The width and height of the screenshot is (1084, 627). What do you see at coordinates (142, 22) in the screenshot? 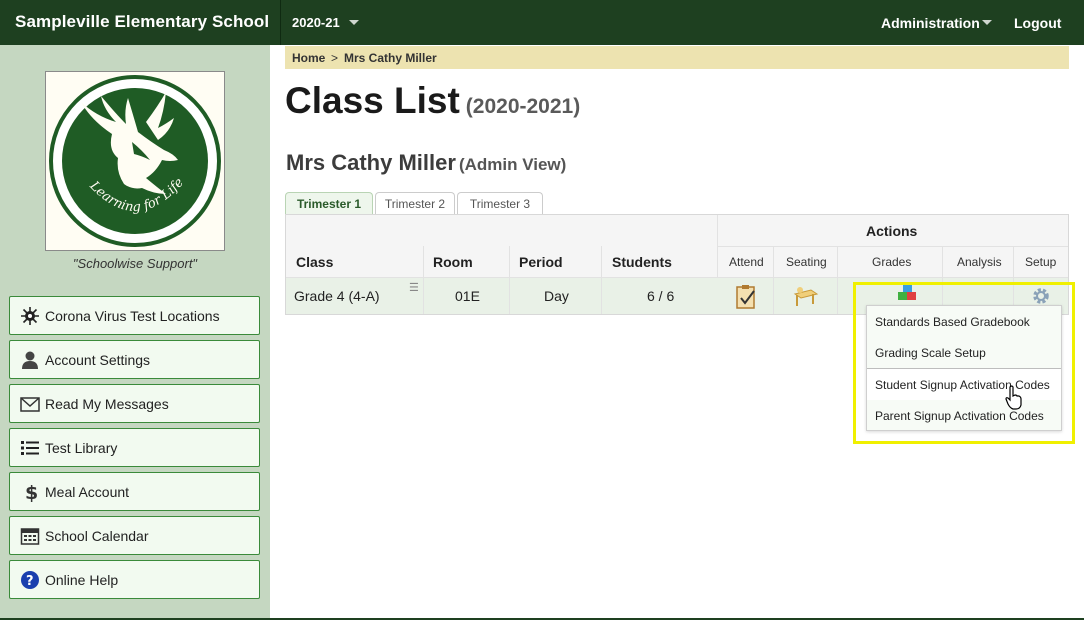
I see `school-name: Sampleville Elementary School` at bounding box center [142, 22].